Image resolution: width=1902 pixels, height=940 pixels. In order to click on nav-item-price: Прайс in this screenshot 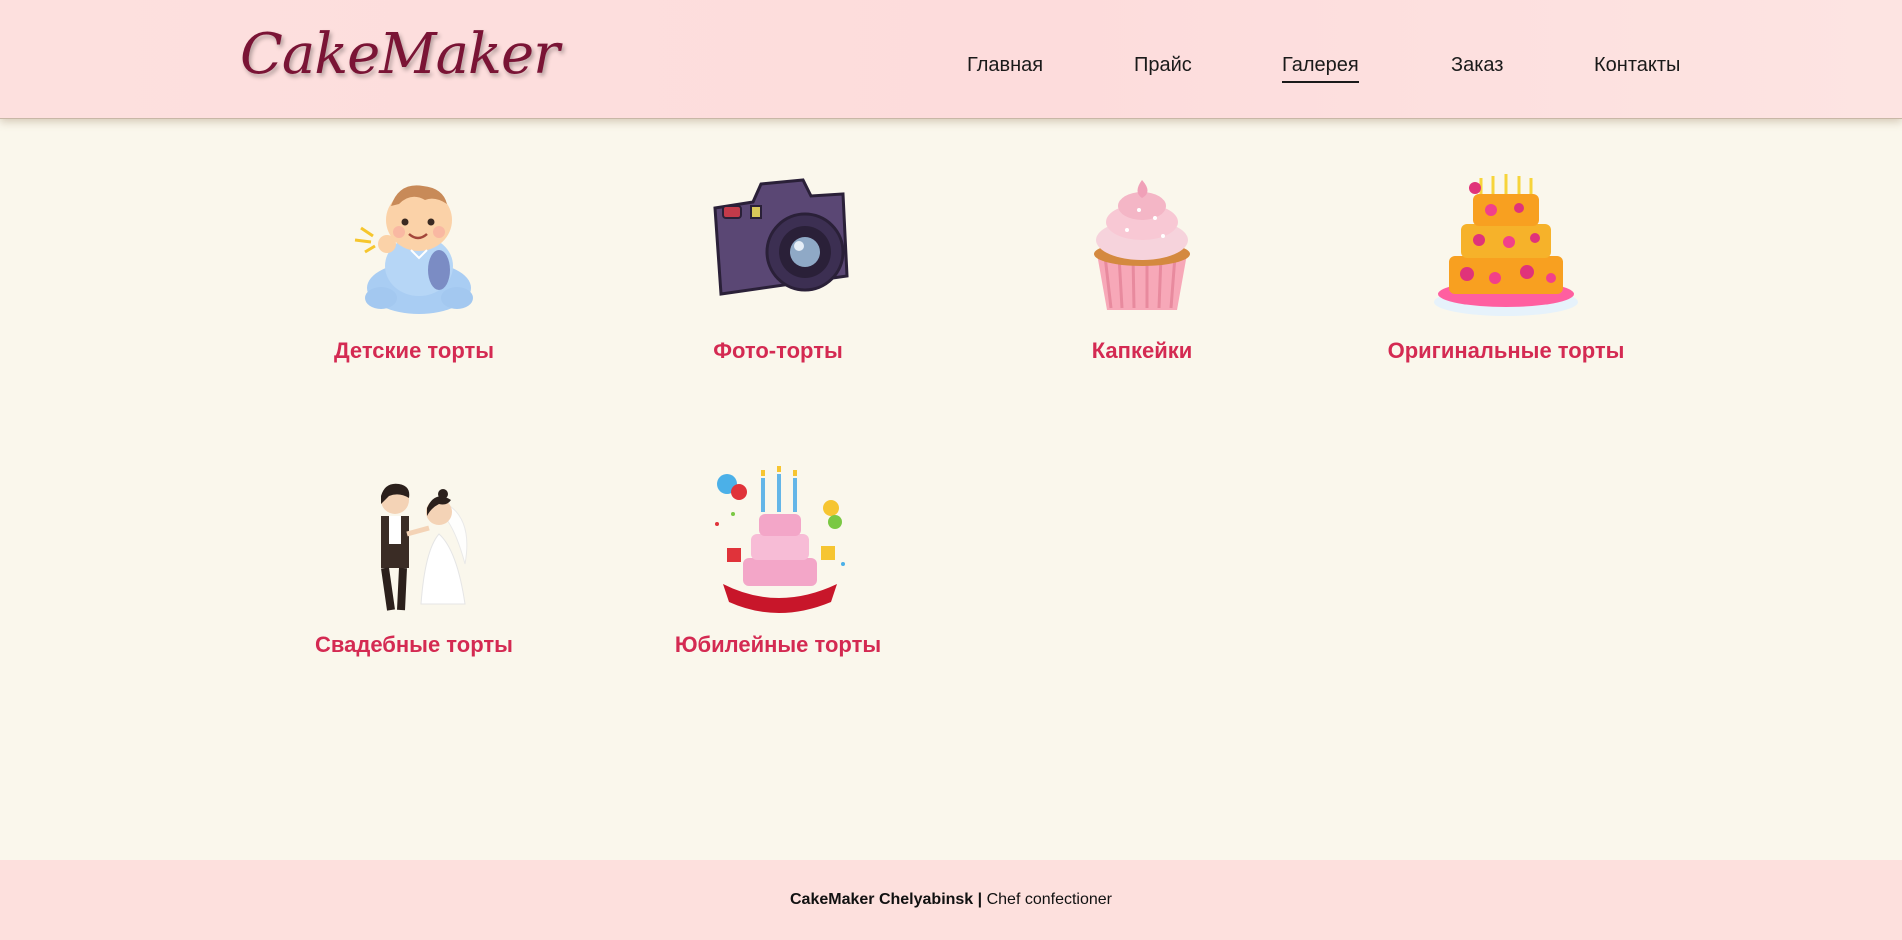, I will do `click(1163, 67)`.